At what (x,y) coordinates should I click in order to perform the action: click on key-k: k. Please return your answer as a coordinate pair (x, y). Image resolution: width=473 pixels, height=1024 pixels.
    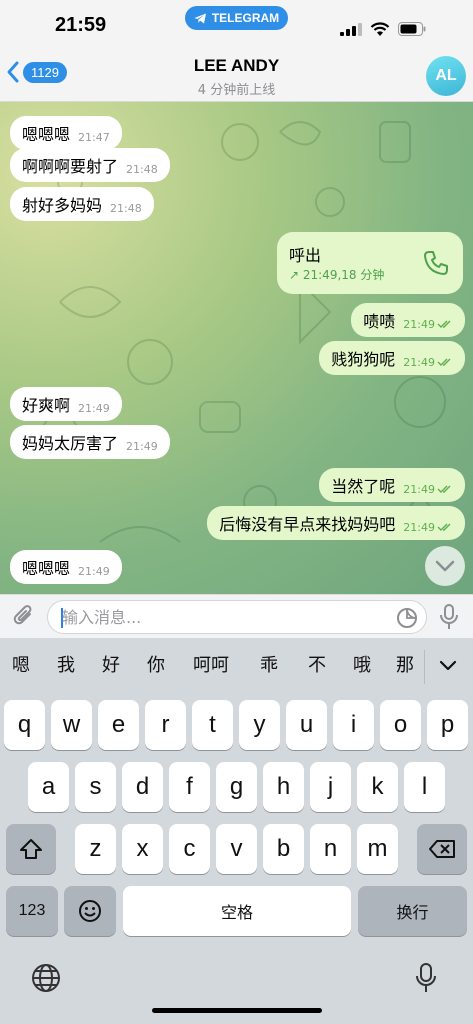
    Looking at the image, I should click on (377, 787).